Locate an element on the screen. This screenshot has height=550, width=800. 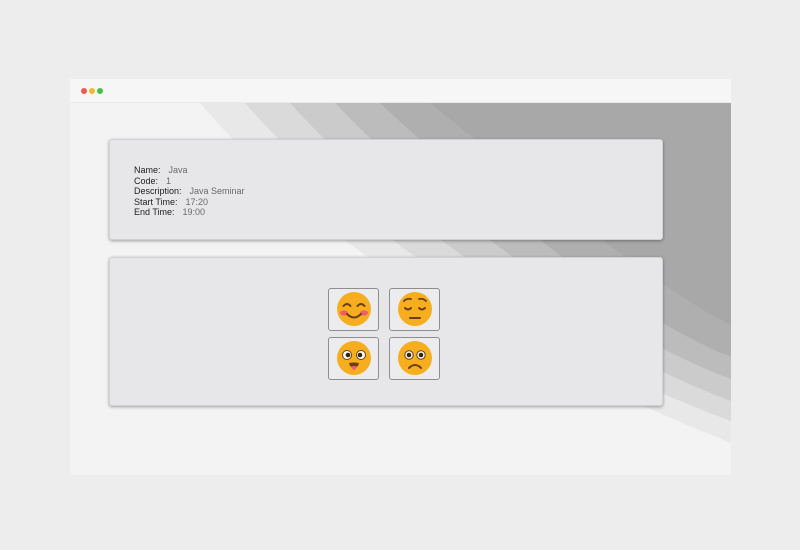
window-titlebar is located at coordinates (400, 91).